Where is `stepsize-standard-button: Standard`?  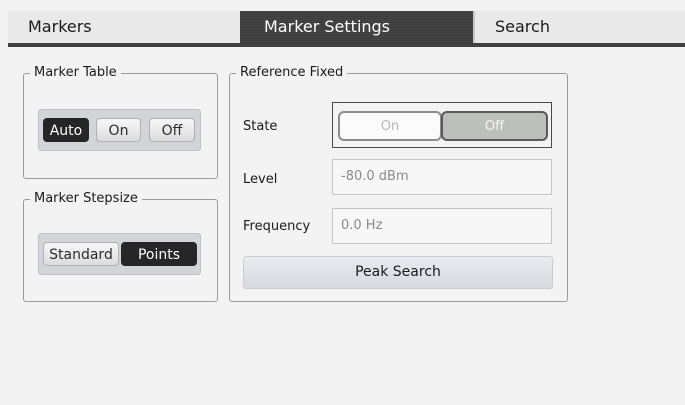 stepsize-standard-button: Standard is located at coordinates (81, 254).